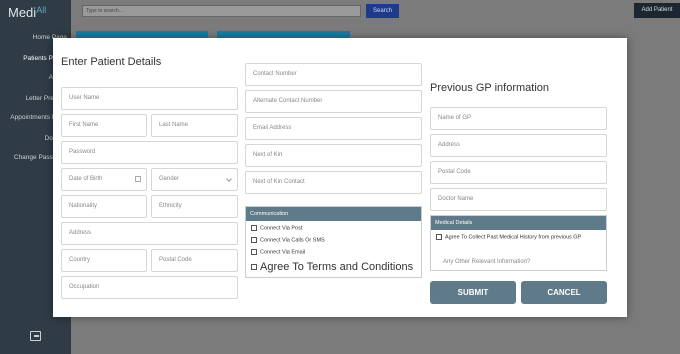 The height and width of the screenshot is (354, 680). Describe the element at coordinates (518, 223) in the screenshot. I see `medical-details-heading: Medical Details` at that location.